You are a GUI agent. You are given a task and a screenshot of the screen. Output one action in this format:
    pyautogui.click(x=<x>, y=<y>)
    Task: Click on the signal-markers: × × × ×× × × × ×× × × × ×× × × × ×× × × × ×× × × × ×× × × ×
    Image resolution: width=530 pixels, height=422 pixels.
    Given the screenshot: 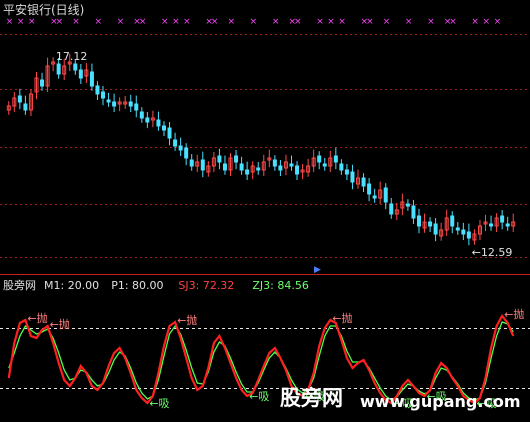 What is the action you would take?
    pyautogui.click(x=253, y=22)
    